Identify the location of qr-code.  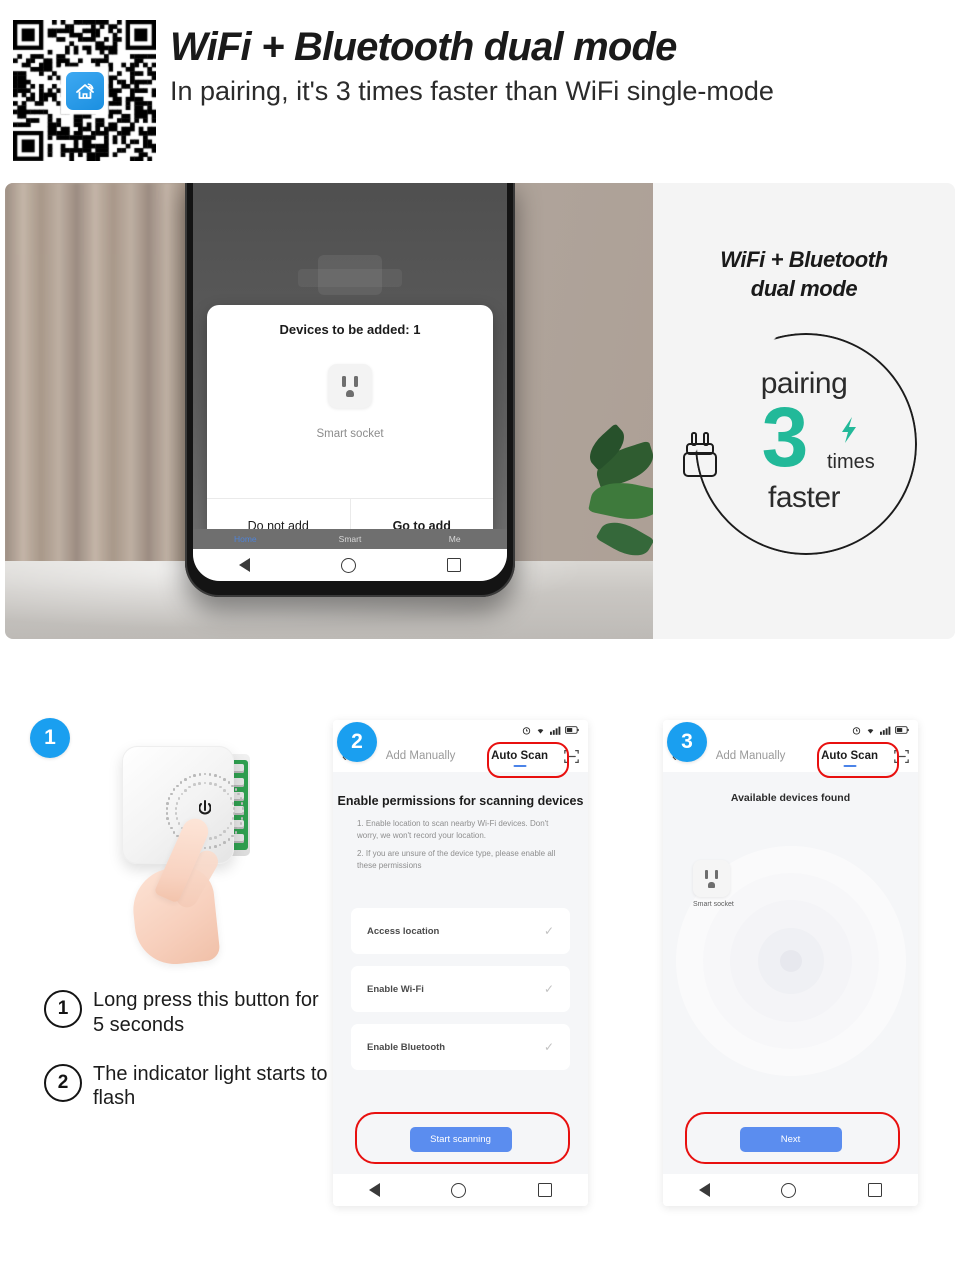
(84, 90).